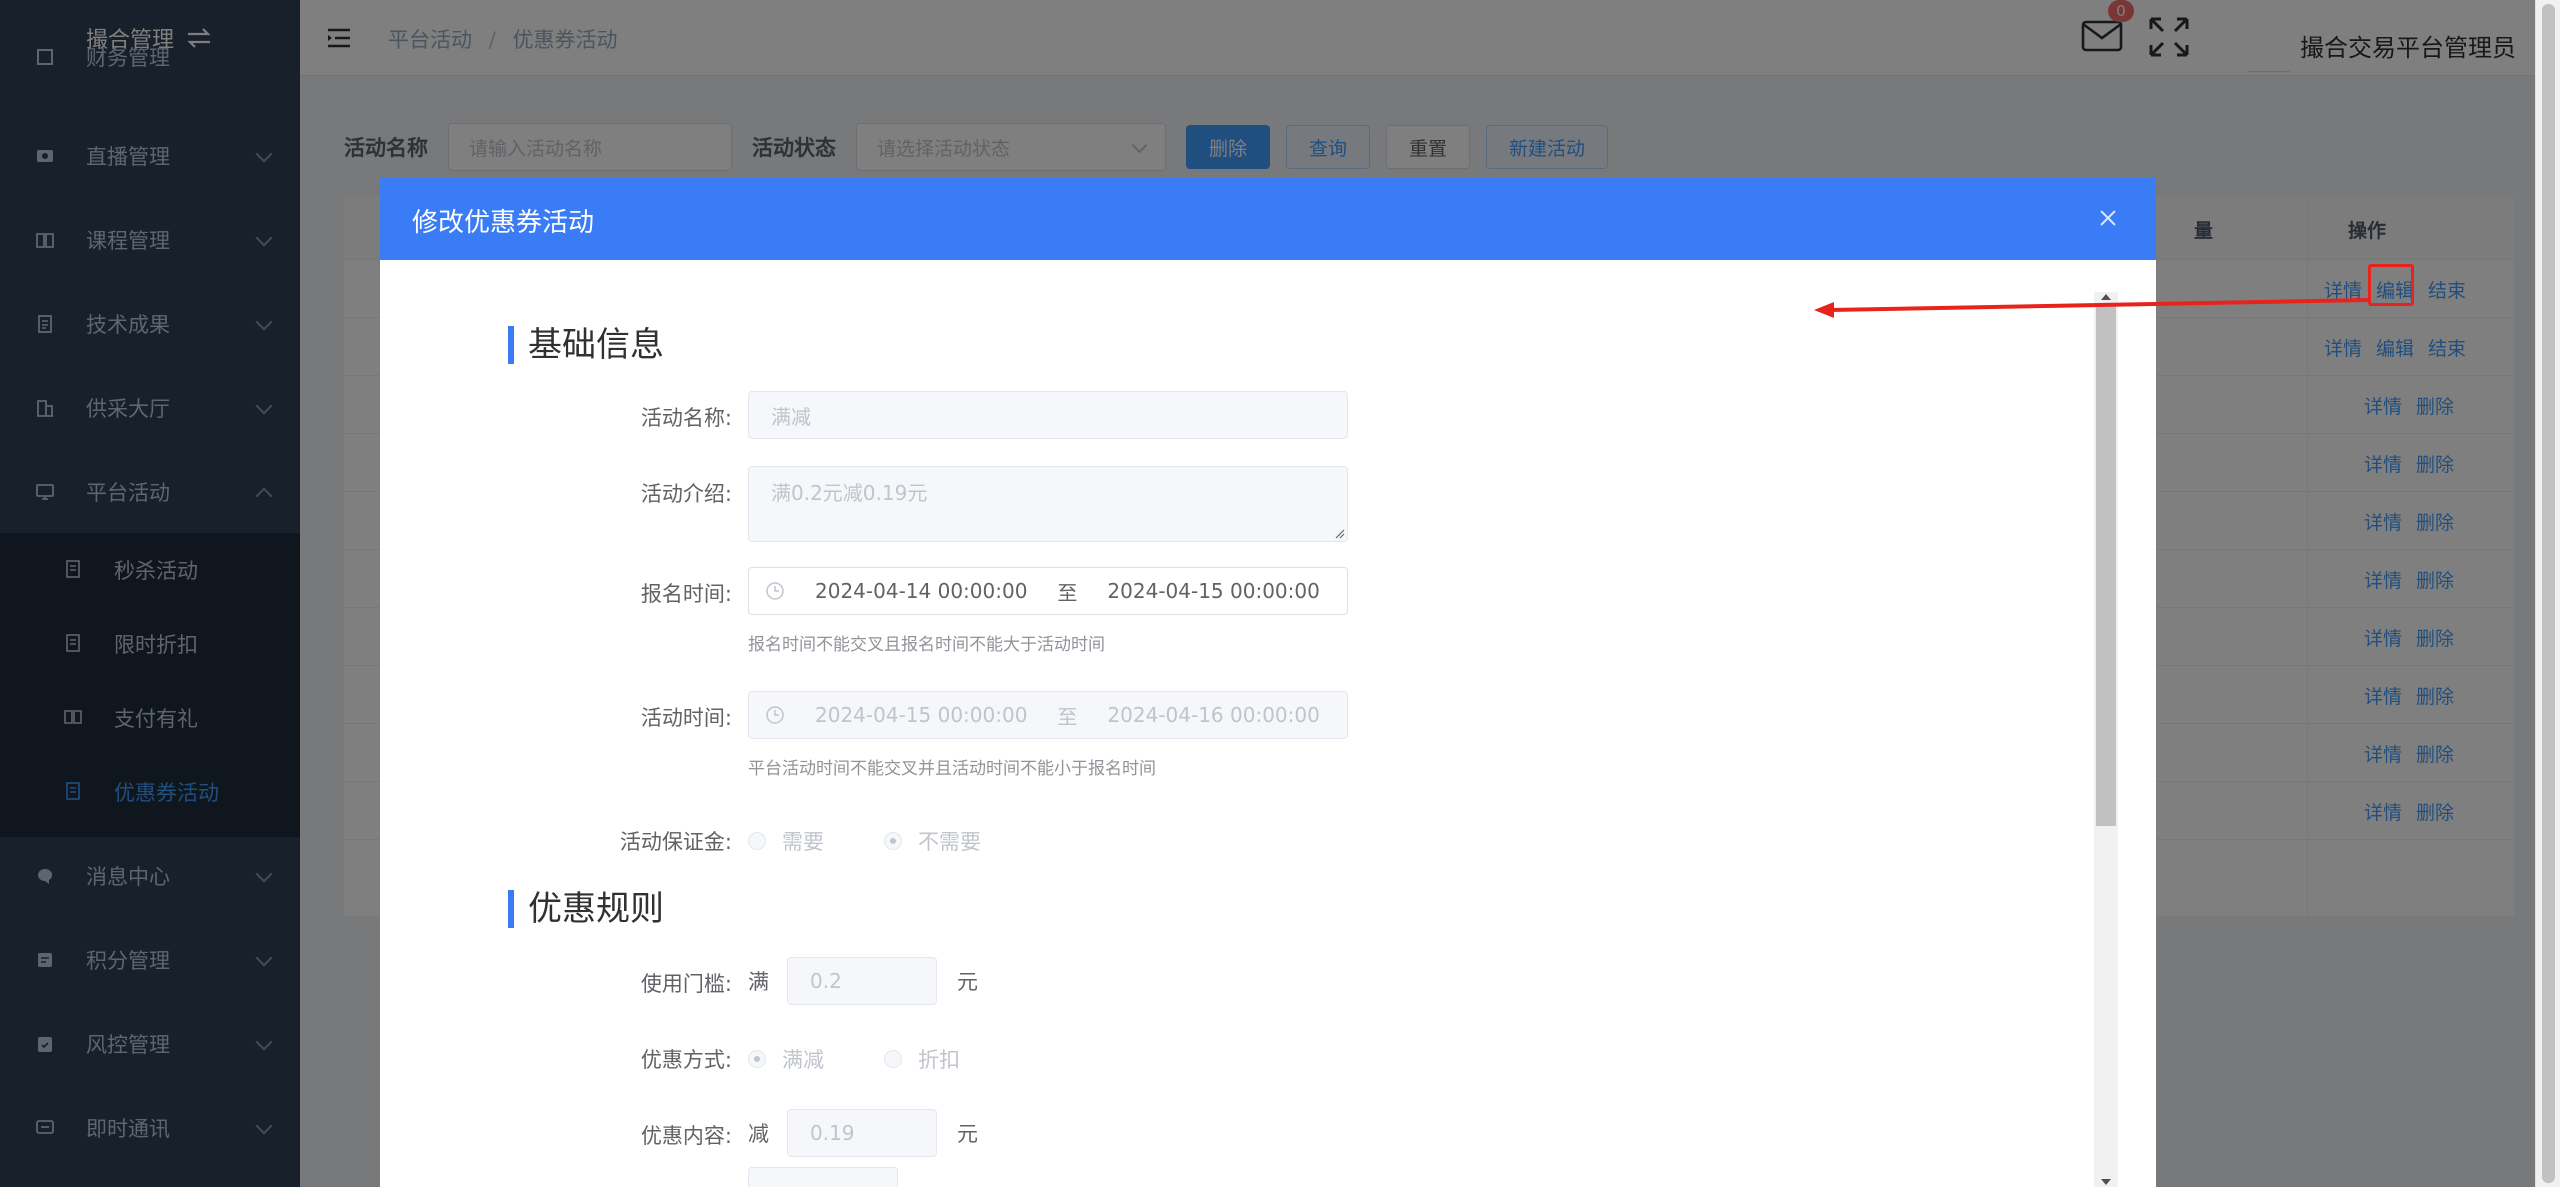 The width and height of the screenshot is (2560, 1187). What do you see at coordinates (949, 842) in the screenshot?
I see `deposit-option-not-need: 不需要` at bounding box center [949, 842].